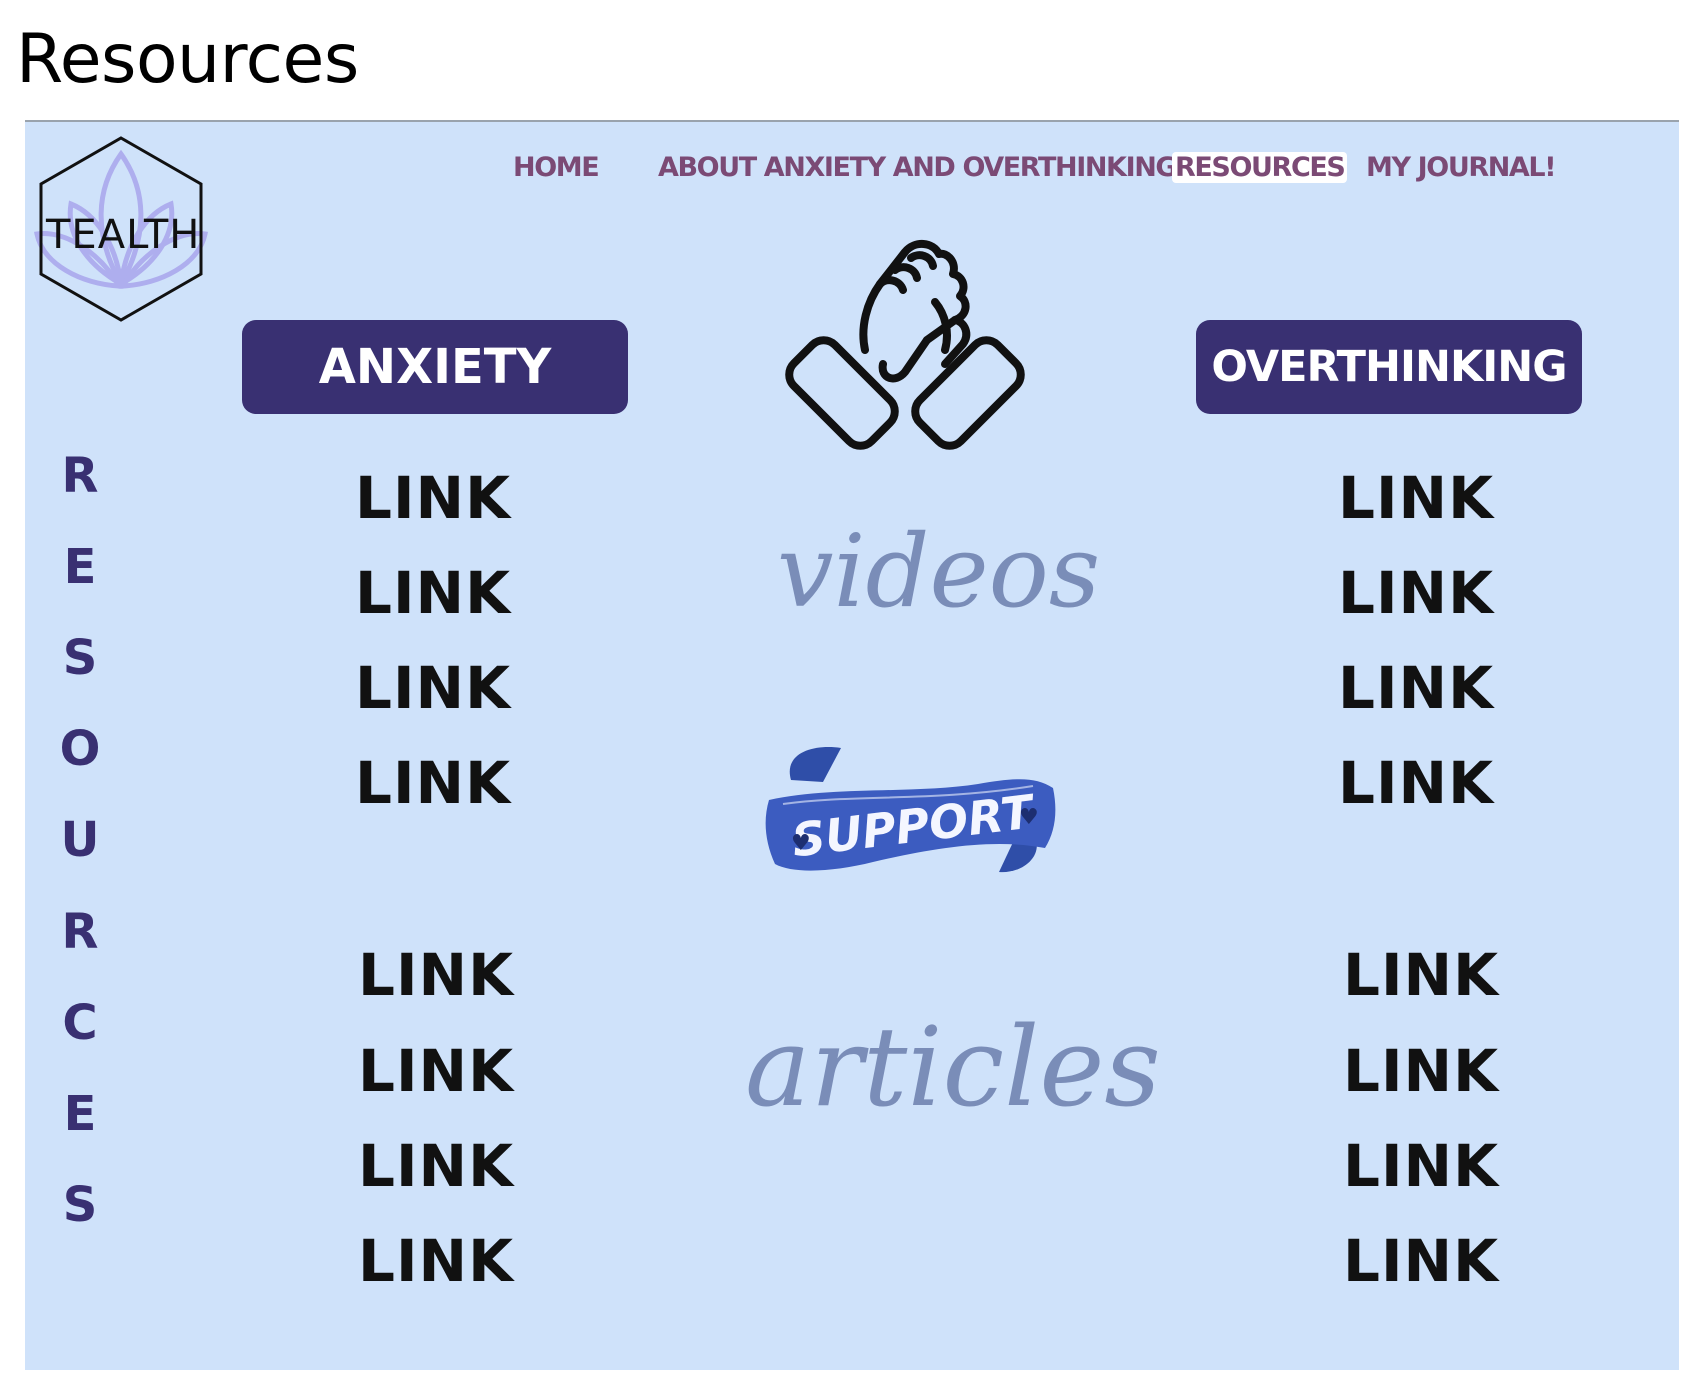 This screenshot has width=1698, height=1400. I want to click on tealth-logo: TEALTH, so click(121, 234).